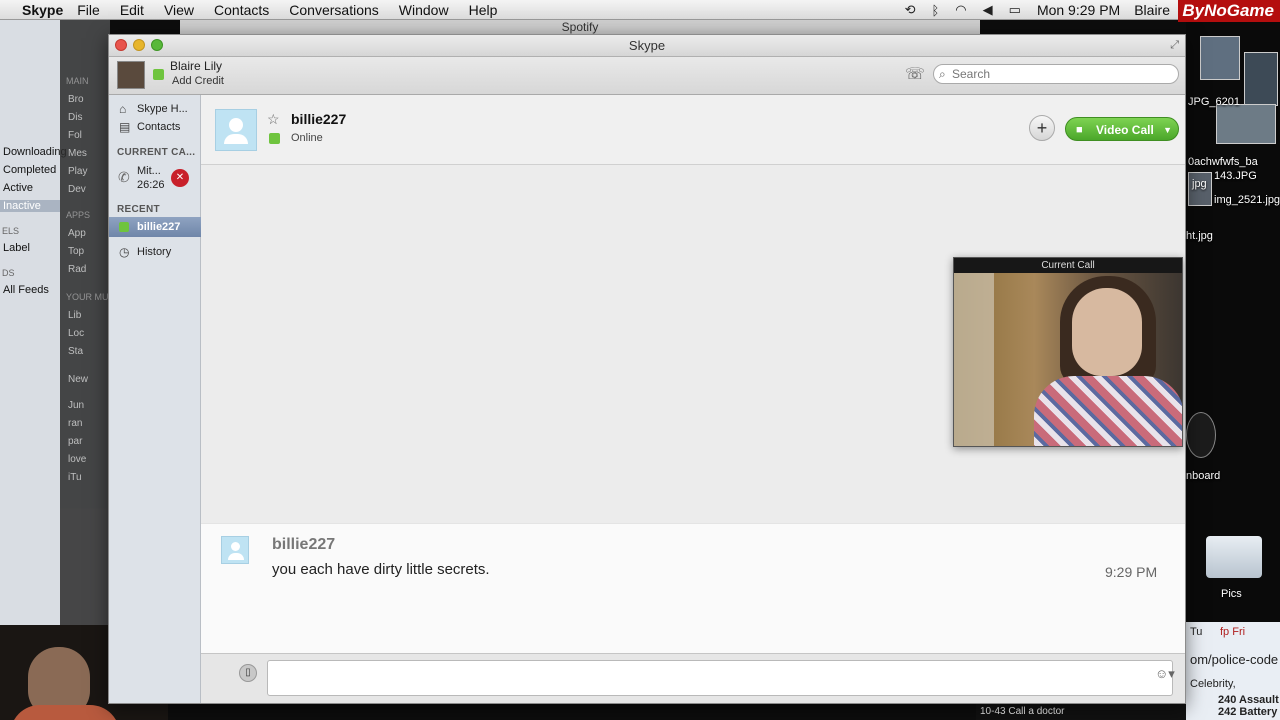 This screenshot has width=1280, height=720. Describe the element at coordinates (11, 231) in the screenshot. I see `section-labels: ELS` at that location.